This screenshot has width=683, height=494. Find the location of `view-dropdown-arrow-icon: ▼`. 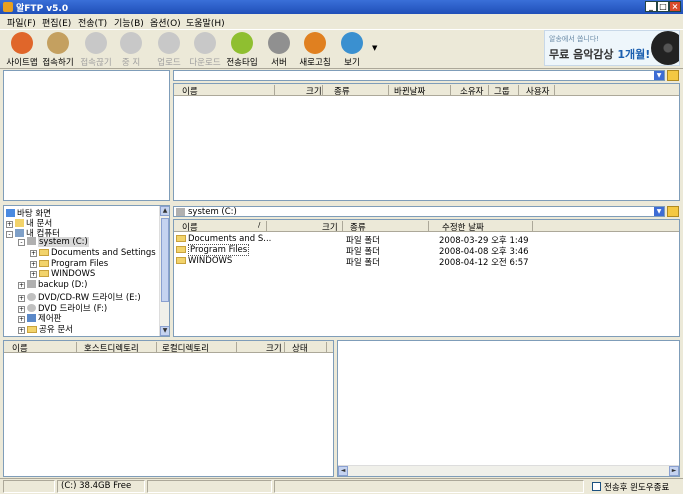

view-dropdown-arrow-icon: ▼ is located at coordinates (374, 48).